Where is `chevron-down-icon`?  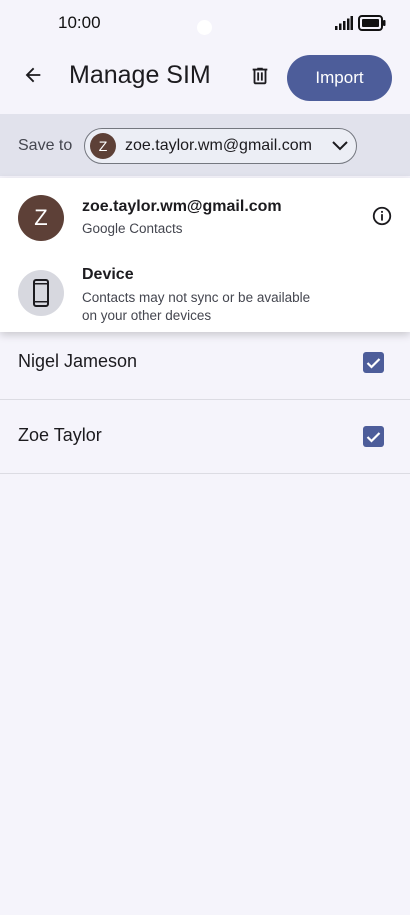
chevron-down-icon is located at coordinates (340, 148).